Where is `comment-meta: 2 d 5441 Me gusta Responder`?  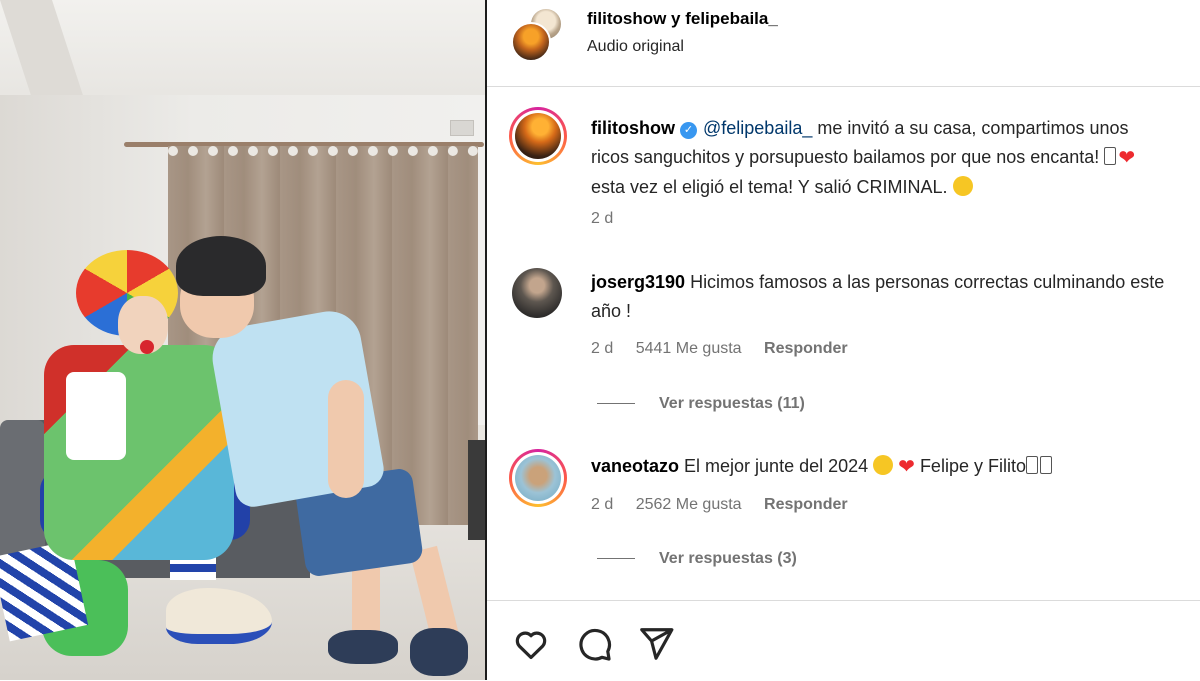
comment-meta: 2 d 5441 Me gusta Responder is located at coordinates (728, 349).